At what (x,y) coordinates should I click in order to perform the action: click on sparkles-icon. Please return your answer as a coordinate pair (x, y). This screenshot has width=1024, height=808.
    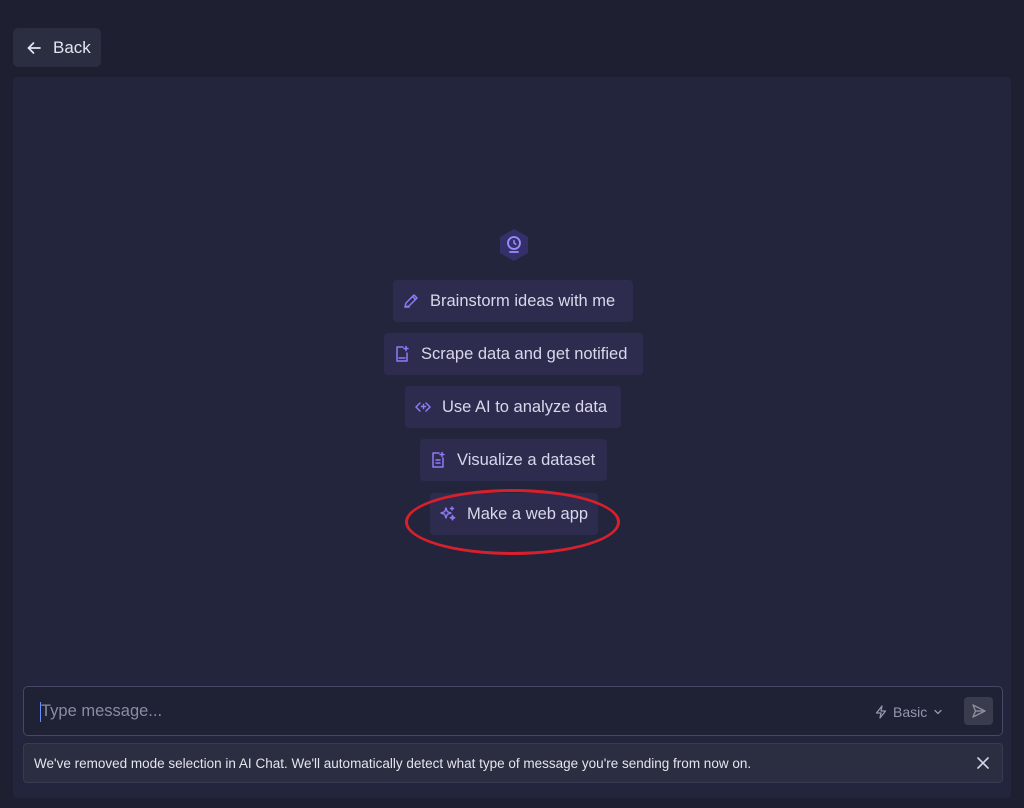
    Looking at the image, I should click on (448, 514).